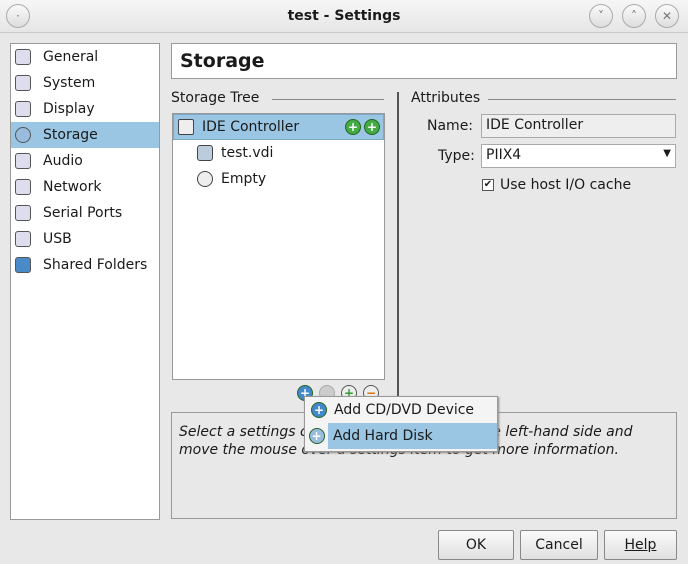 The height and width of the screenshot is (564, 688). I want to click on menu-item-label: Add Hard Disk, so click(412, 436).